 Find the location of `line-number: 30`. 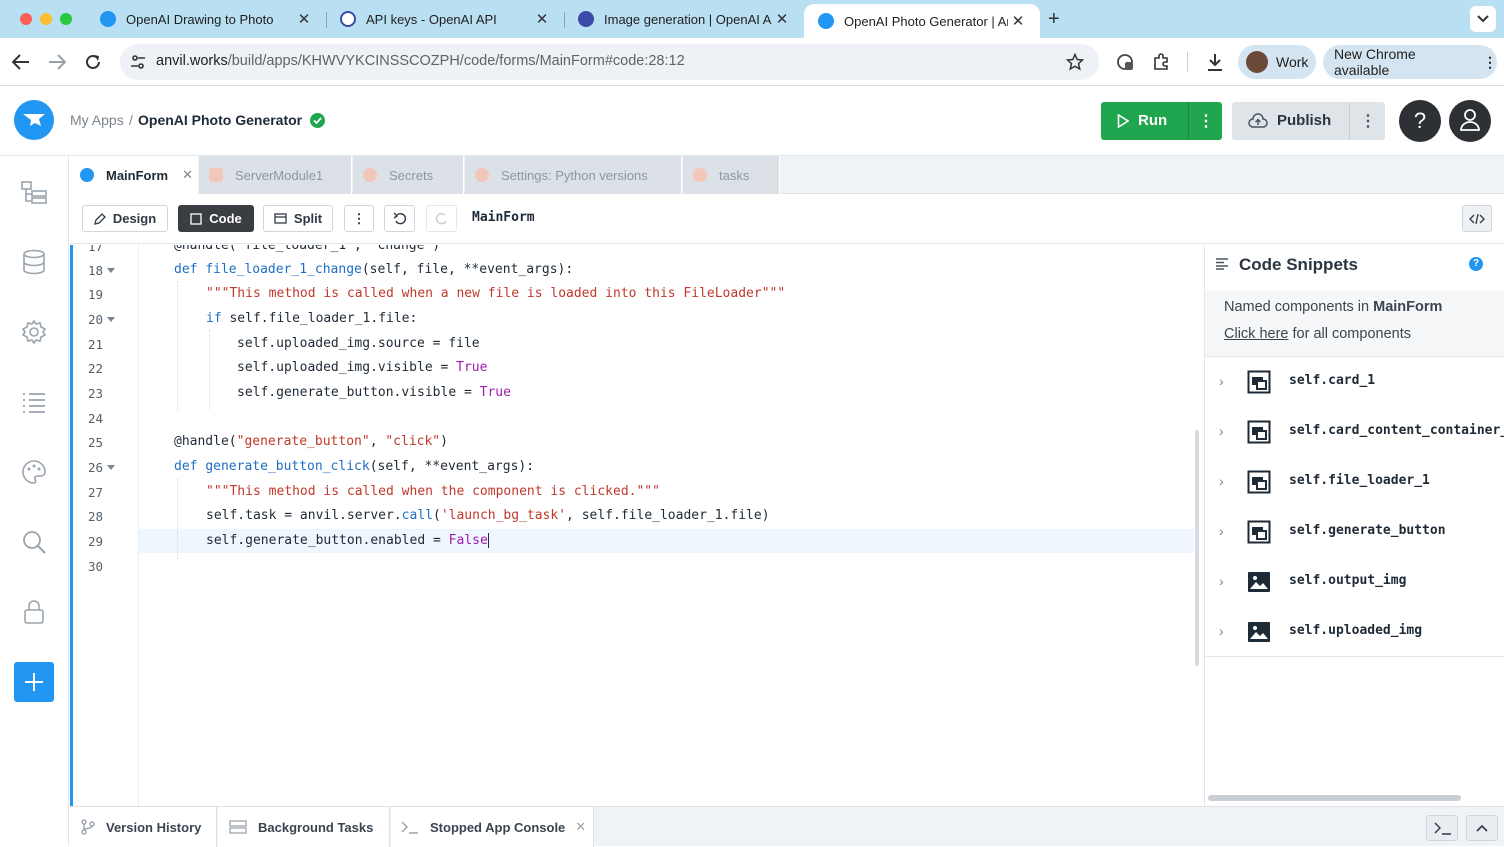

line-number: 30 is located at coordinates (95, 566).